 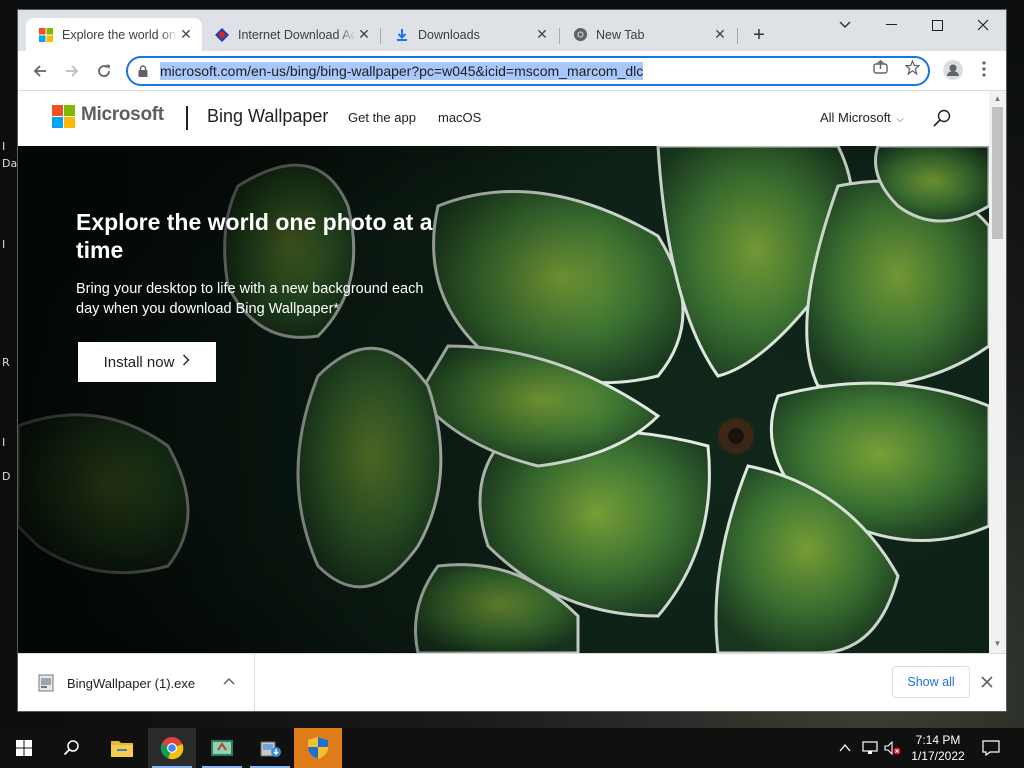 I want to click on tab-internet-download-accelerator: Internet Download Accelerator ✕, so click(x=291, y=34).